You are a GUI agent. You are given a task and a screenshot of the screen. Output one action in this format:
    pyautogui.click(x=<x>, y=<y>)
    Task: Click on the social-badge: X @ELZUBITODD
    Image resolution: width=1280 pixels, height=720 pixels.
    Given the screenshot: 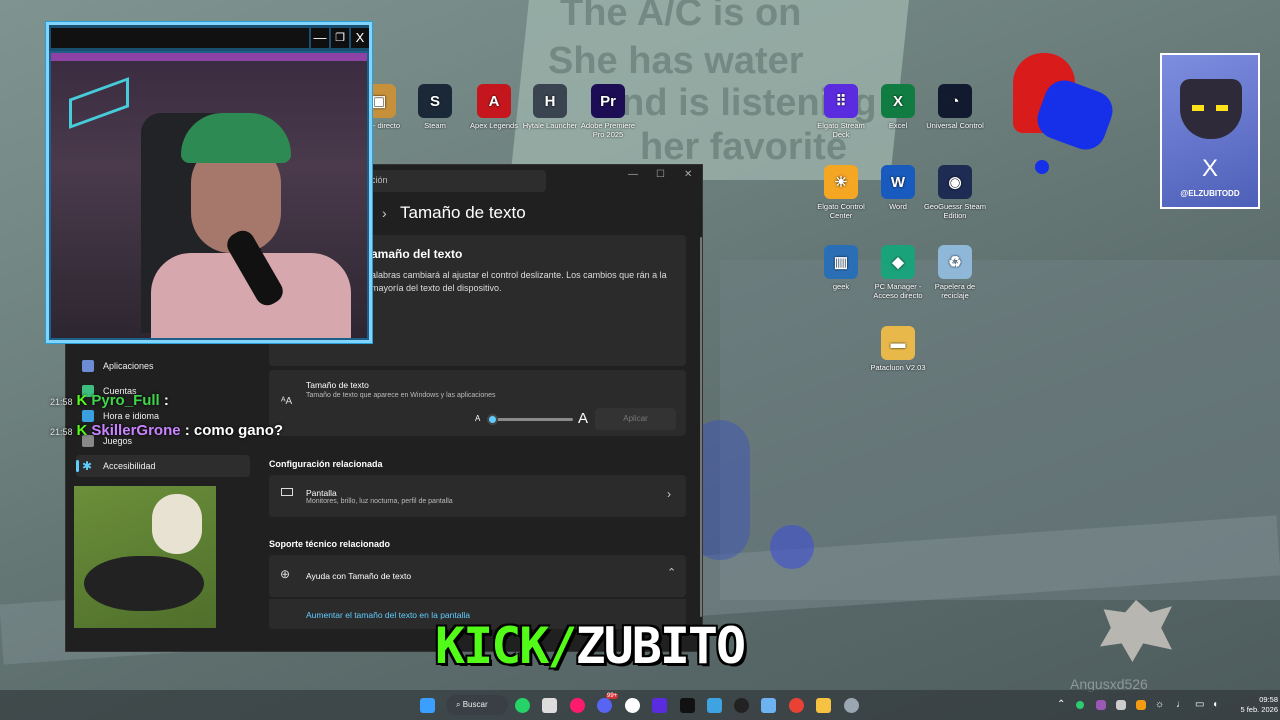 What is the action you would take?
    pyautogui.click(x=1210, y=131)
    